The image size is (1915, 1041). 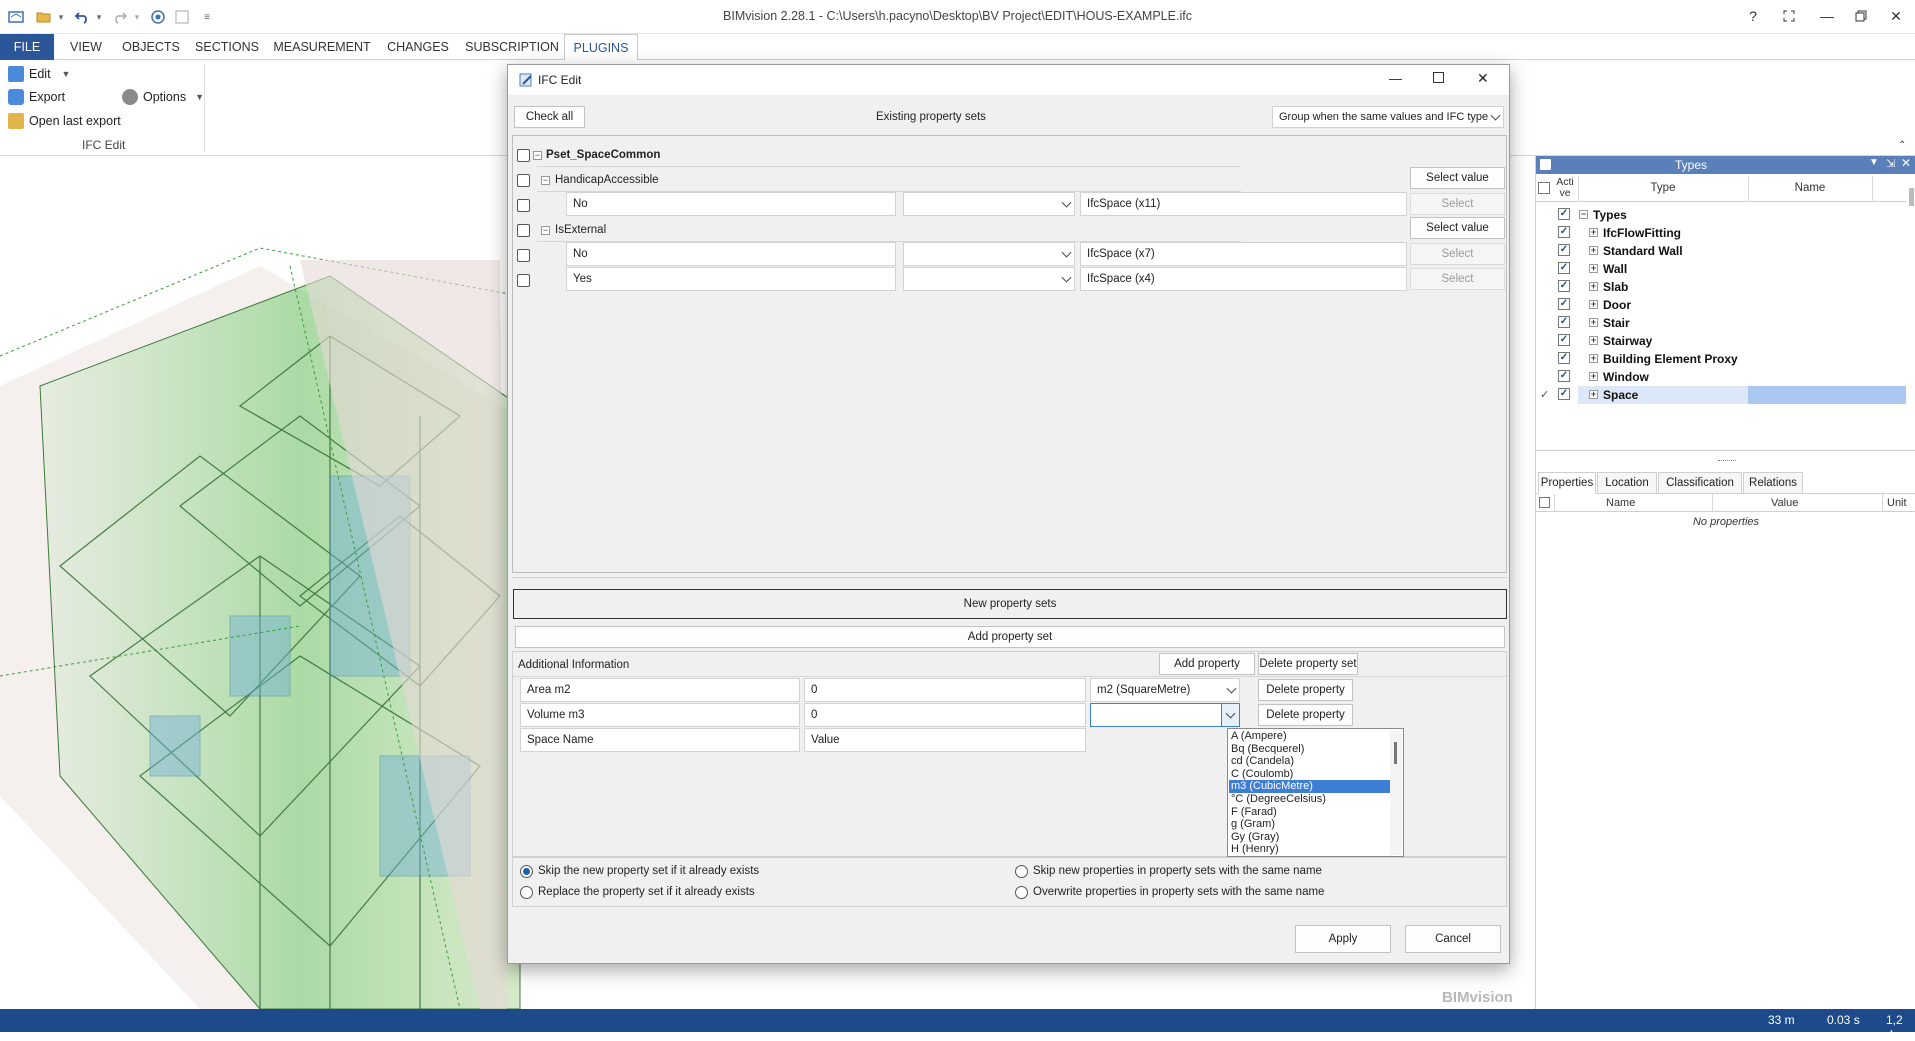 What do you see at coordinates (989, 204) in the screenshot?
I see `value-combo` at bounding box center [989, 204].